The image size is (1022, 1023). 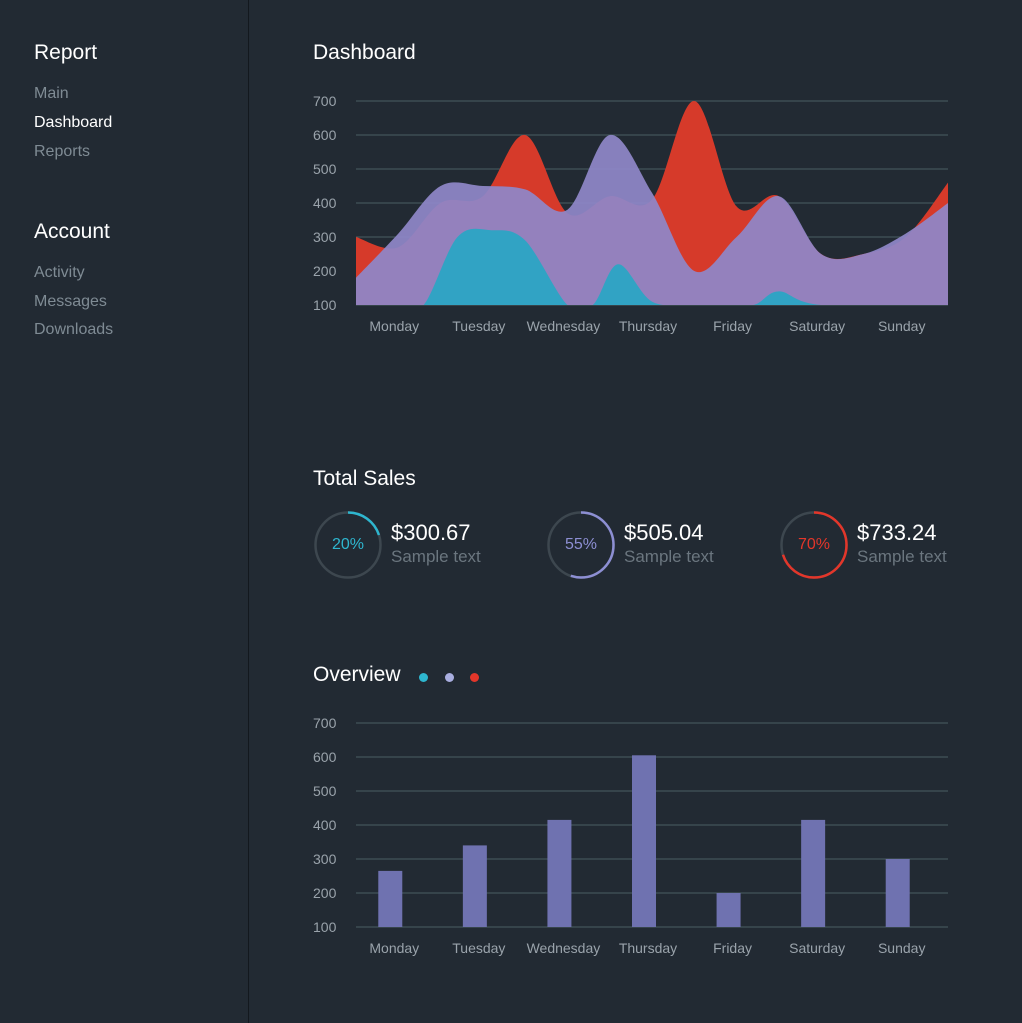 What do you see at coordinates (581, 544) in the screenshot?
I see `kpi-percent-2: 55%` at bounding box center [581, 544].